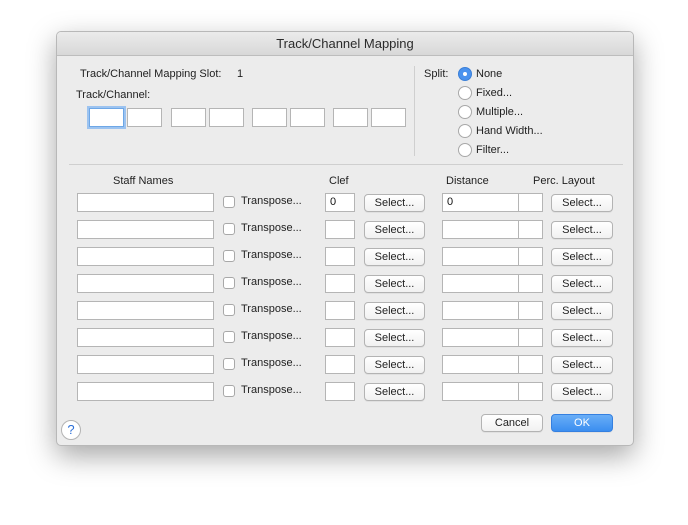 This screenshot has height=525, width=688. I want to click on horizontal-divider, so click(346, 164).